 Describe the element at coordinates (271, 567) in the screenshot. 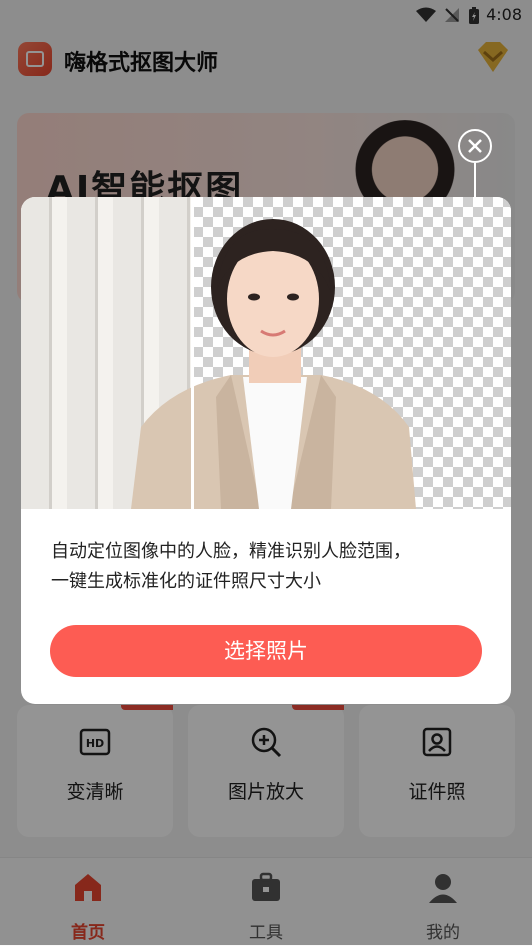

I see `modal-description: 自动定位图像中的人脸，精准识别人脸范围， 一键生成标准化的证件照尺寸大小` at that location.